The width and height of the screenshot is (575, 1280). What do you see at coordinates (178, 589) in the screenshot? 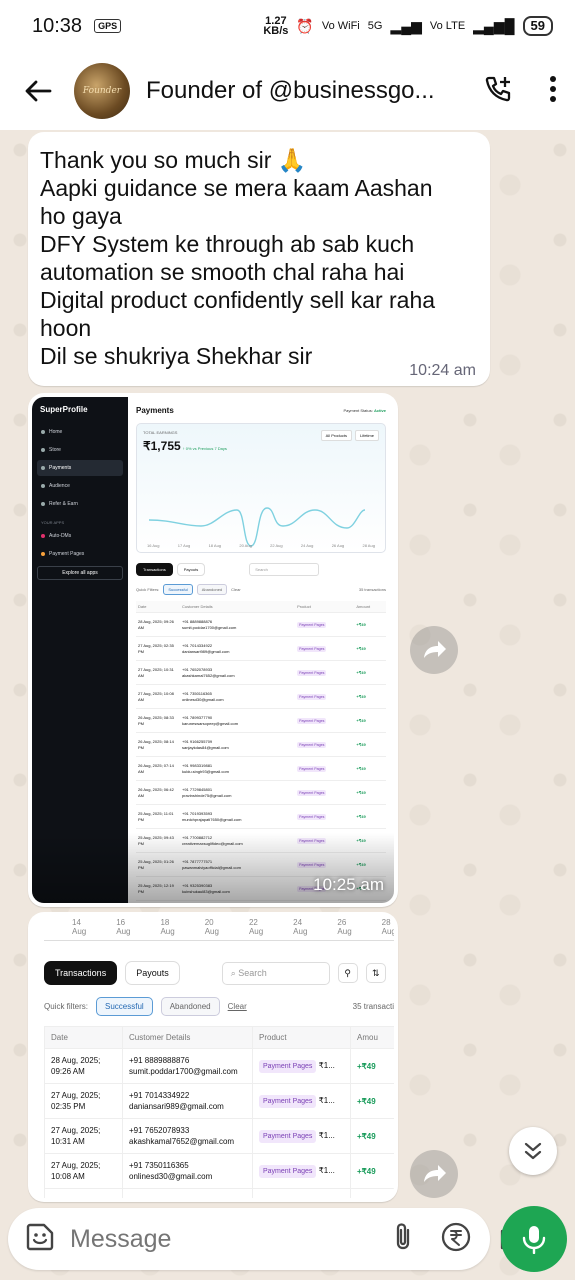
I see `sp-chip-successful: Successful` at bounding box center [178, 589].